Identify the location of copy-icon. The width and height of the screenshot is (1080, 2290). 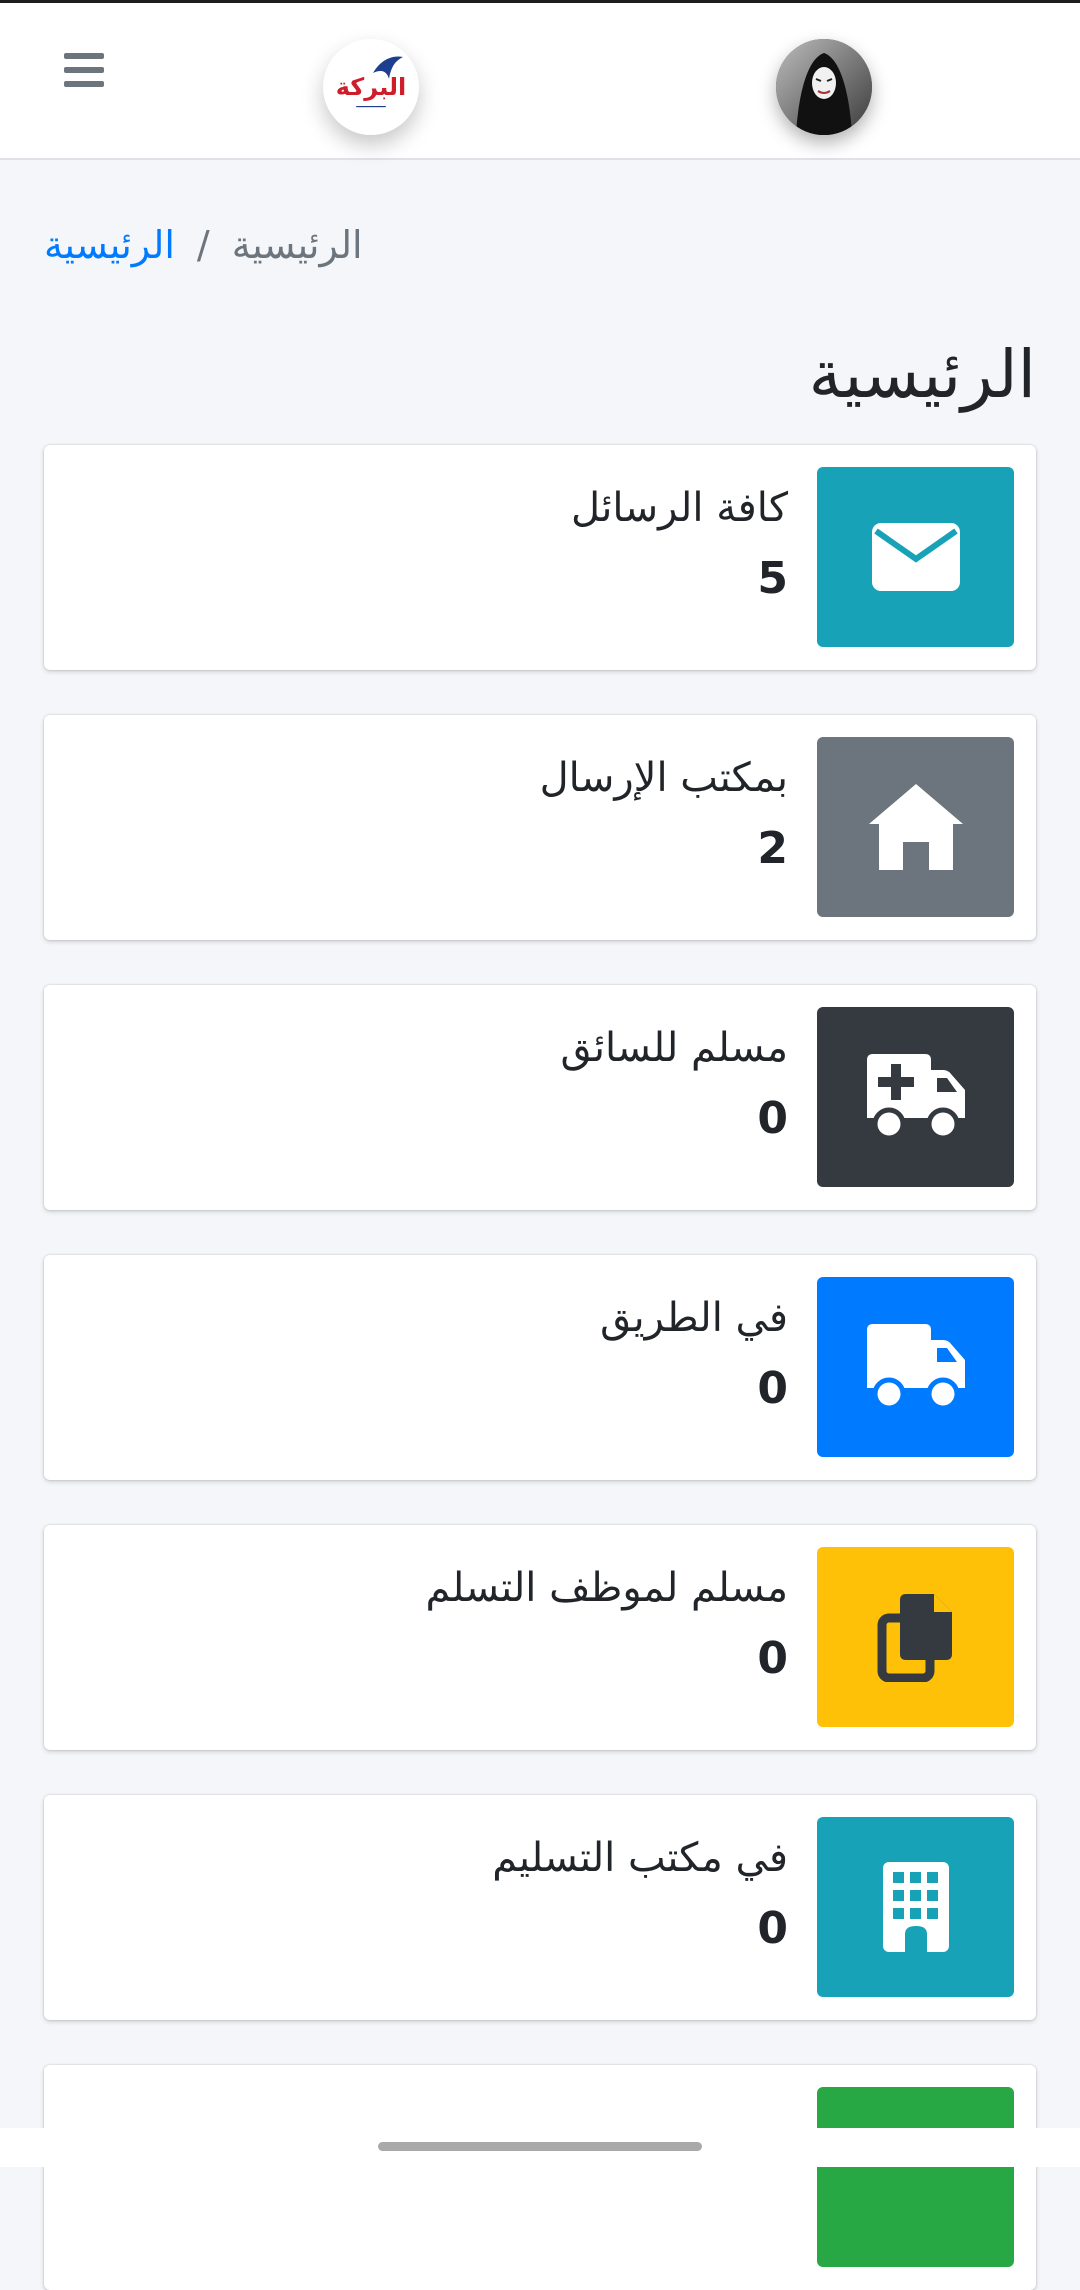
(914, 1638).